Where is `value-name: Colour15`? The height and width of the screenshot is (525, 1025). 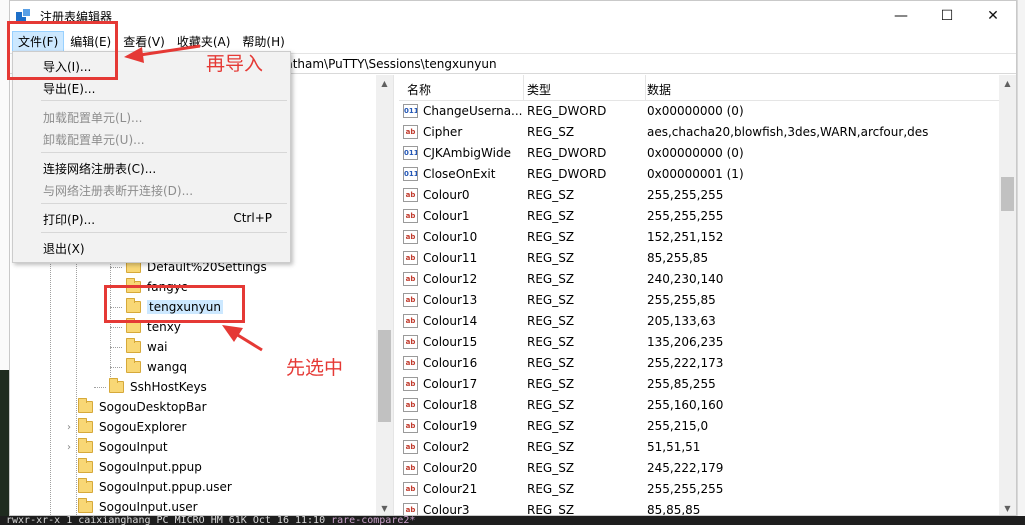
value-name: Colour15 is located at coordinates (450, 342).